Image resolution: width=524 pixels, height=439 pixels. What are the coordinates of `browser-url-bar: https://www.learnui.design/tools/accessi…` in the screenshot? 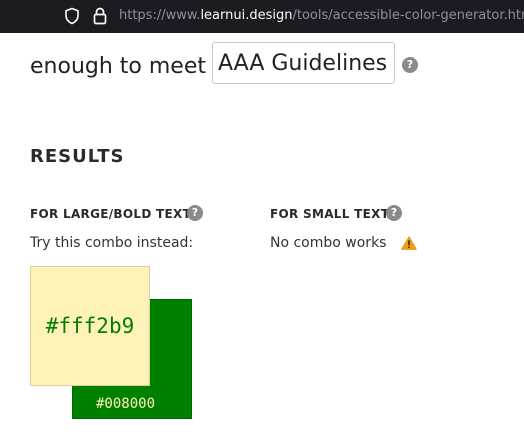 It's located at (262, 16).